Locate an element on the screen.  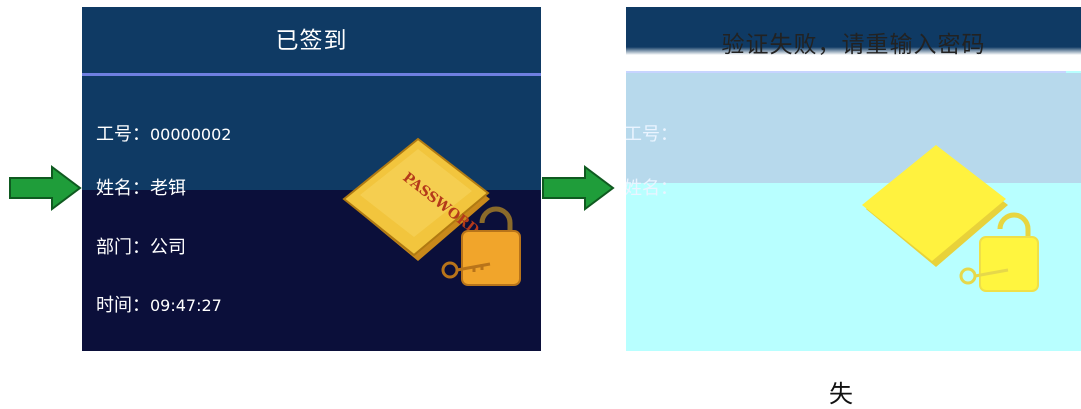
employee-id-row: 工号：00000002 is located at coordinates (163, 133).